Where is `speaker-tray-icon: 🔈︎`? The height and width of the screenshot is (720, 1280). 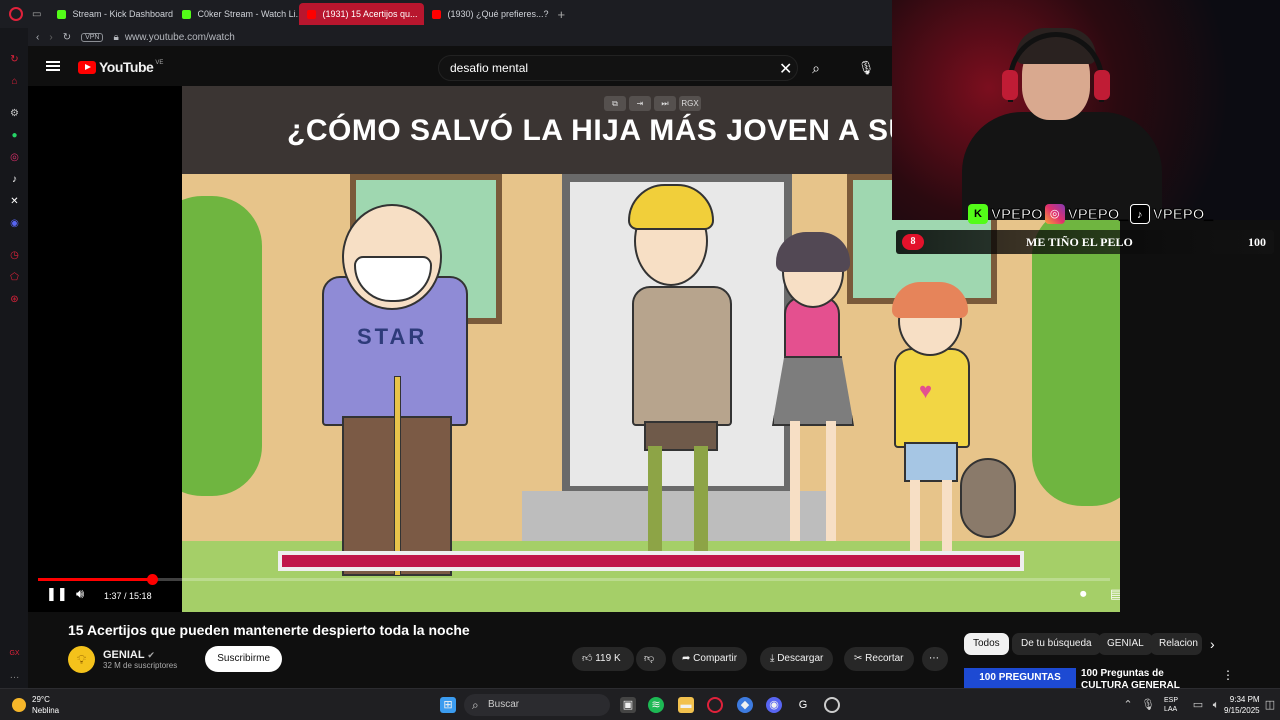
speaker-tray-icon: 🔈︎ is located at coordinates (1216, 705).